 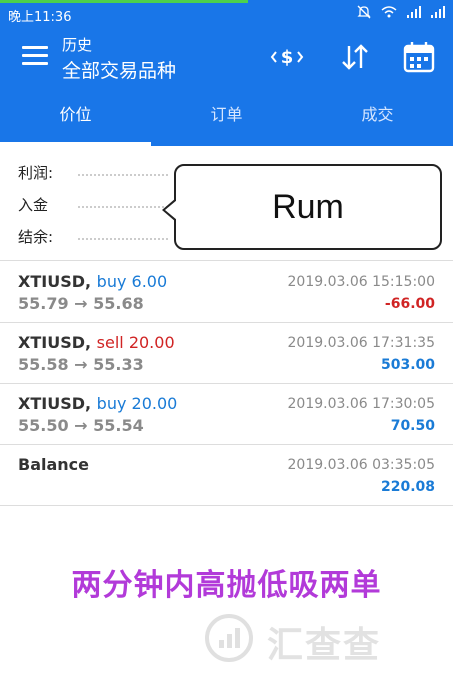 I want to click on tab-deals: 成交, so click(x=377, y=118).